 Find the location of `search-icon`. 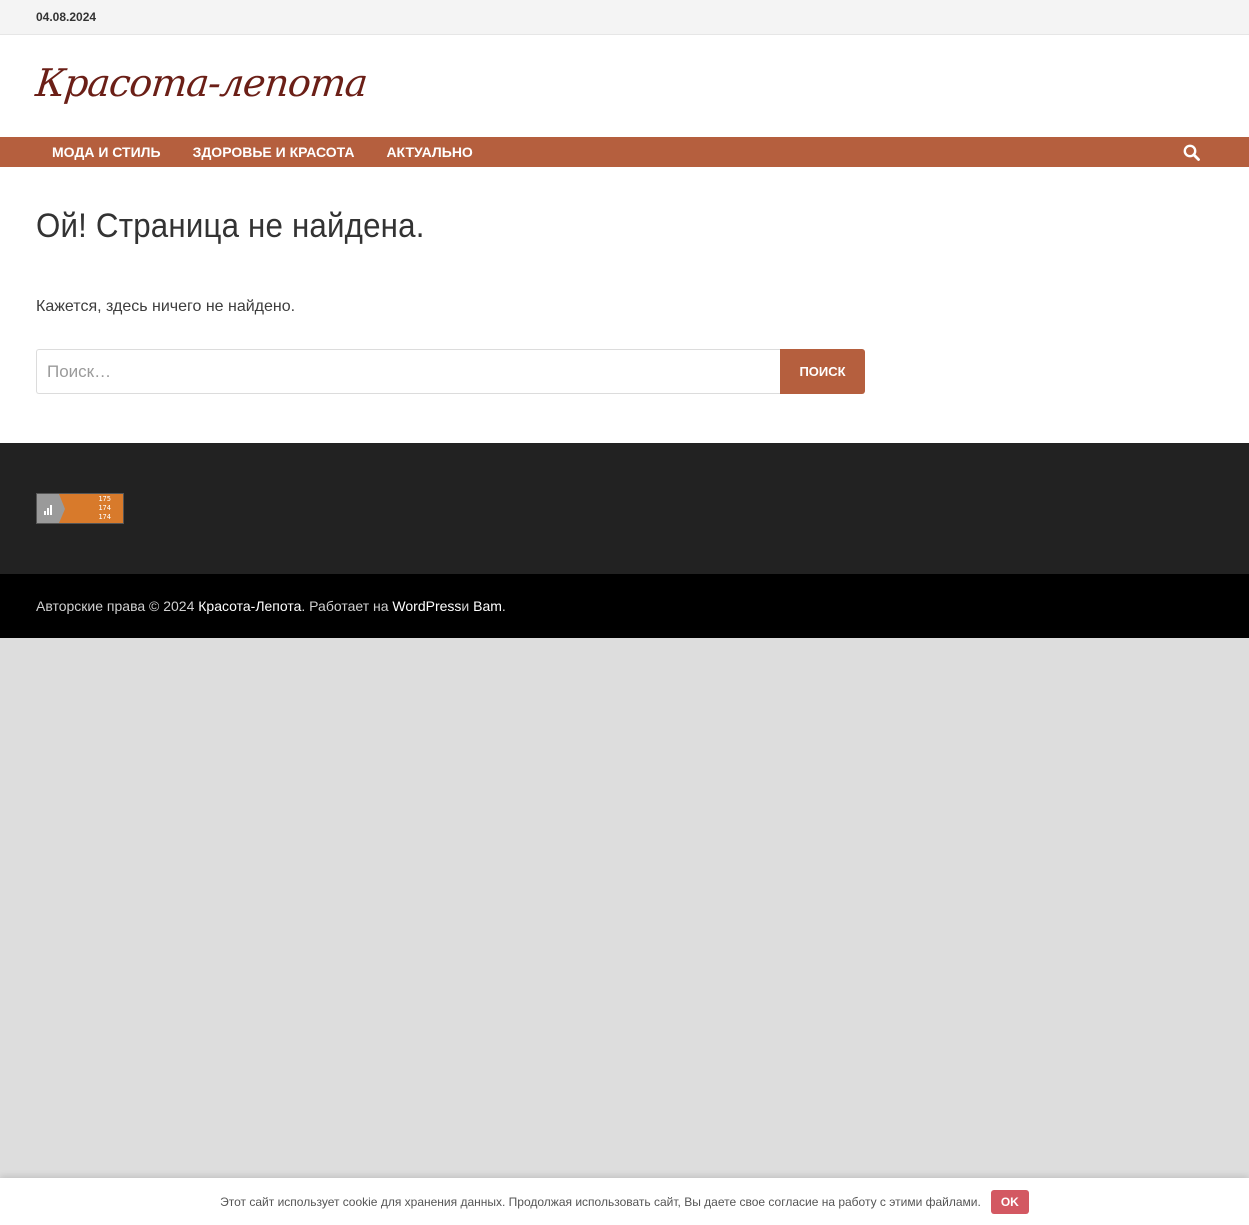

search-icon is located at coordinates (1191, 152).